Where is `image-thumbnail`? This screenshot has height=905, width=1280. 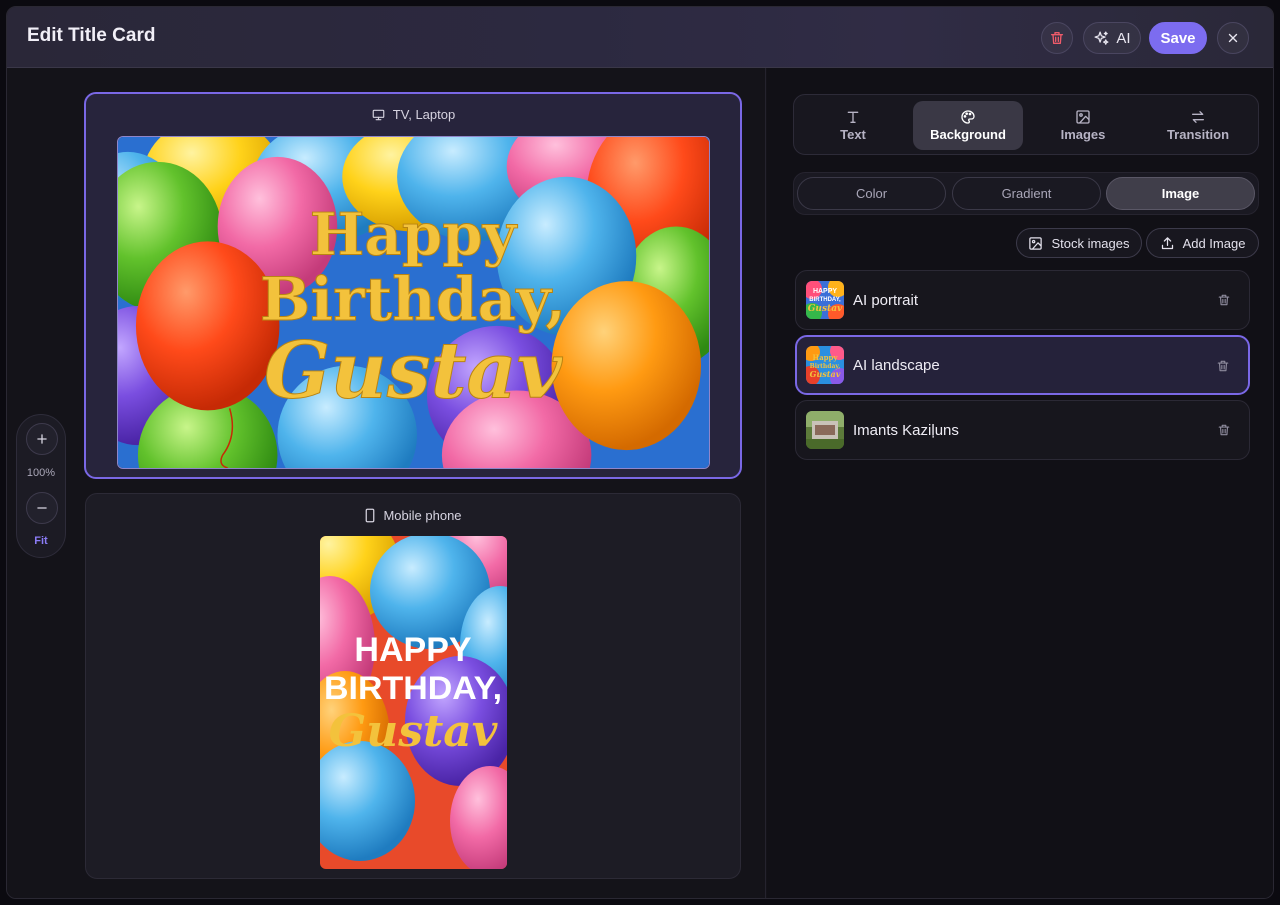 image-thumbnail is located at coordinates (825, 430).